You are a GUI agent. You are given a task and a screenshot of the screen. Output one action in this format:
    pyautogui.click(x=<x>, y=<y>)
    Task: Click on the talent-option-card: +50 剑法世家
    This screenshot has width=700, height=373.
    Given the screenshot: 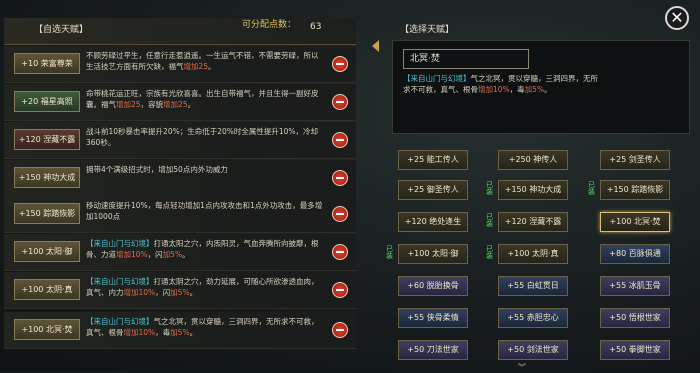 What is the action you would take?
    pyautogui.click(x=533, y=350)
    